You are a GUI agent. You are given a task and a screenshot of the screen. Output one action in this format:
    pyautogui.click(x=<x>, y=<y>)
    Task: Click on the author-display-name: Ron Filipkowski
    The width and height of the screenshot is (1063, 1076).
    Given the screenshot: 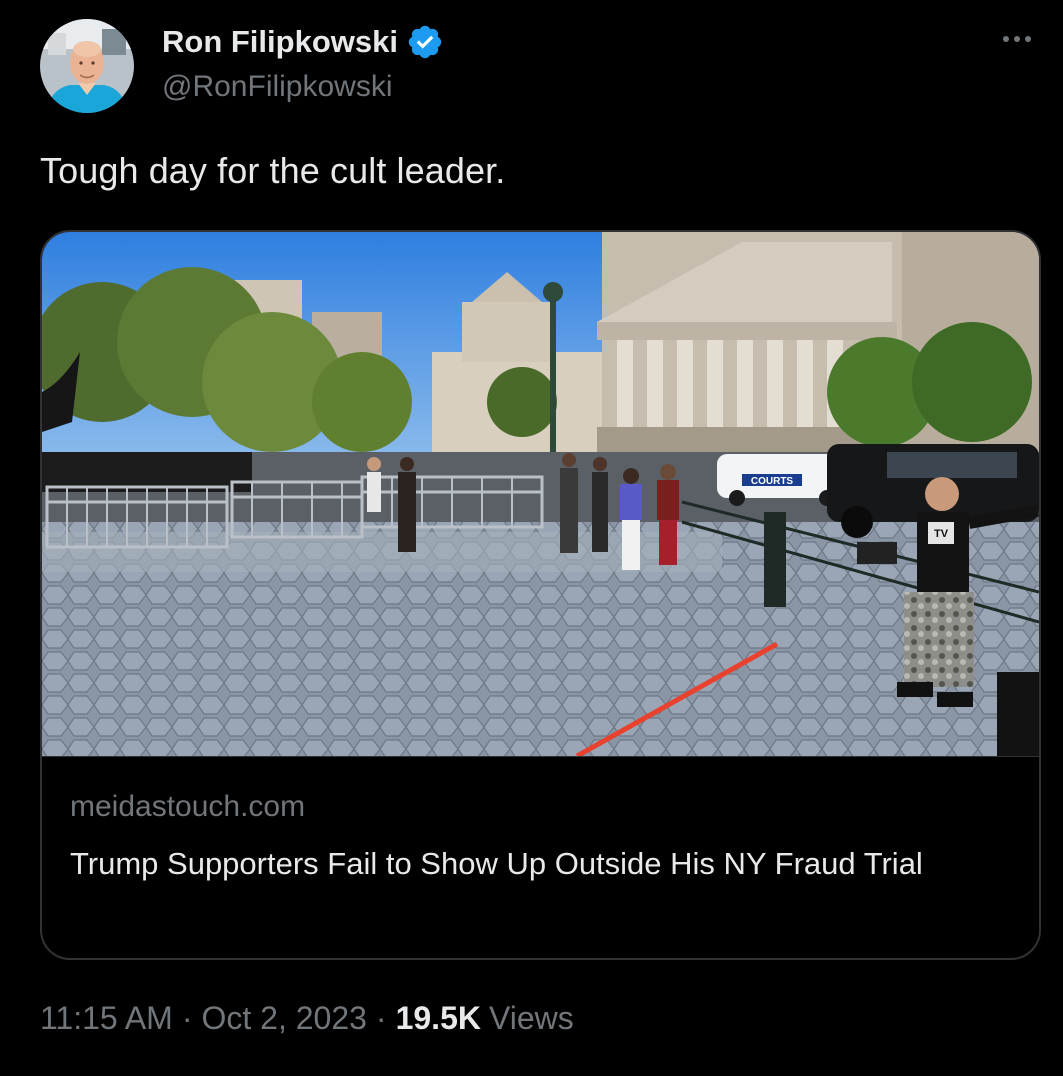 What is the action you would take?
    pyautogui.click(x=280, y=42)
    